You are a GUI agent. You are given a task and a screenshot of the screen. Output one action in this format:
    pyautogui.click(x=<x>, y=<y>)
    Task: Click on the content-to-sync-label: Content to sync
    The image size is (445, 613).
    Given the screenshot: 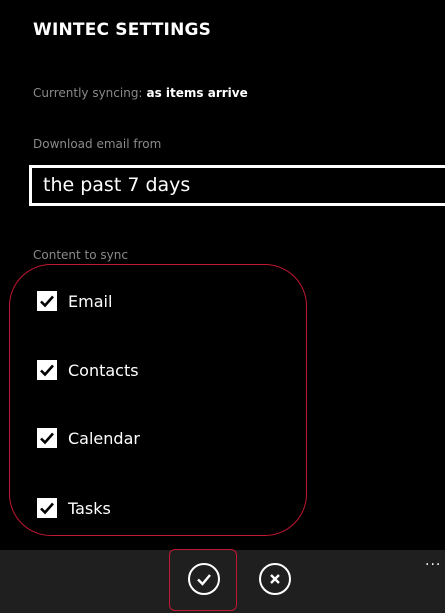 What is the action you would take?
    pyautogui.click(x=80, y=255)
    